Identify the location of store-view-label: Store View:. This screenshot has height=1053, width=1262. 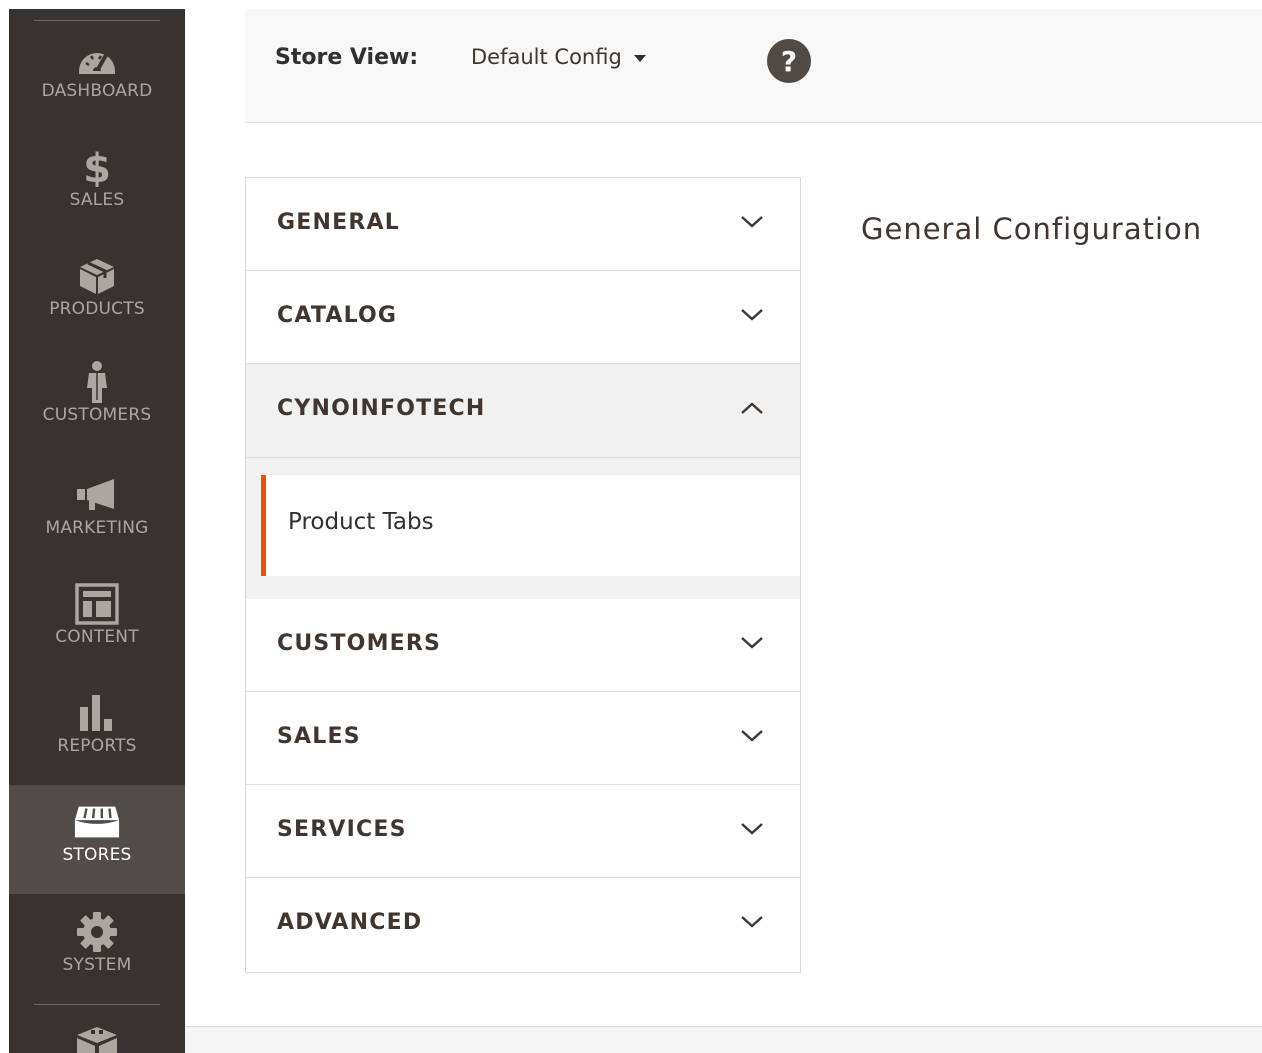
(347, 57).